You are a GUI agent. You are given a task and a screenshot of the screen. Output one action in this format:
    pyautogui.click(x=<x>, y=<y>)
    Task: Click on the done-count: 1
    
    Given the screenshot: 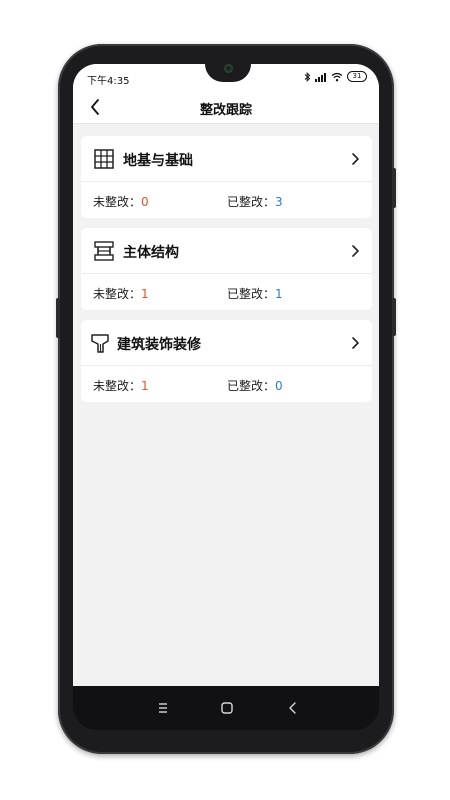 What is the action you would take?
    pyautogui.click(x=279, y=294)
    